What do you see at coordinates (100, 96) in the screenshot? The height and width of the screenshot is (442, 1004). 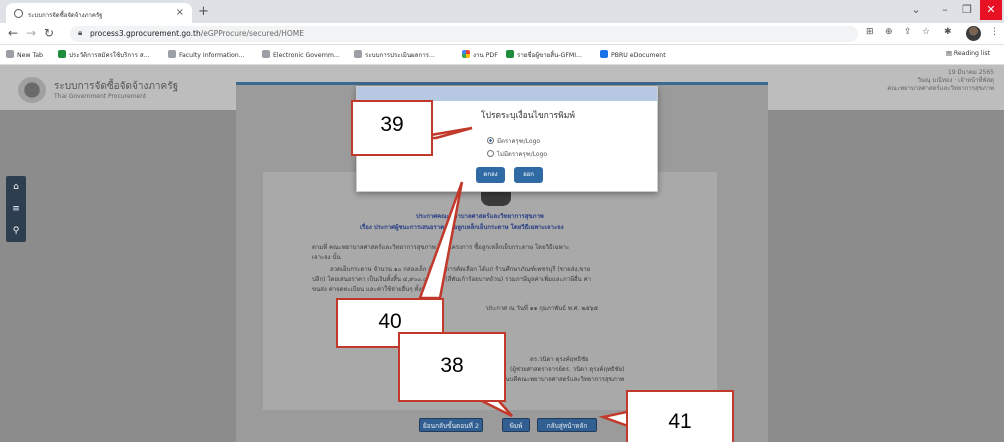 I see `site-subtitle: Thai Government Procurement` at bounding box center [100, 96].